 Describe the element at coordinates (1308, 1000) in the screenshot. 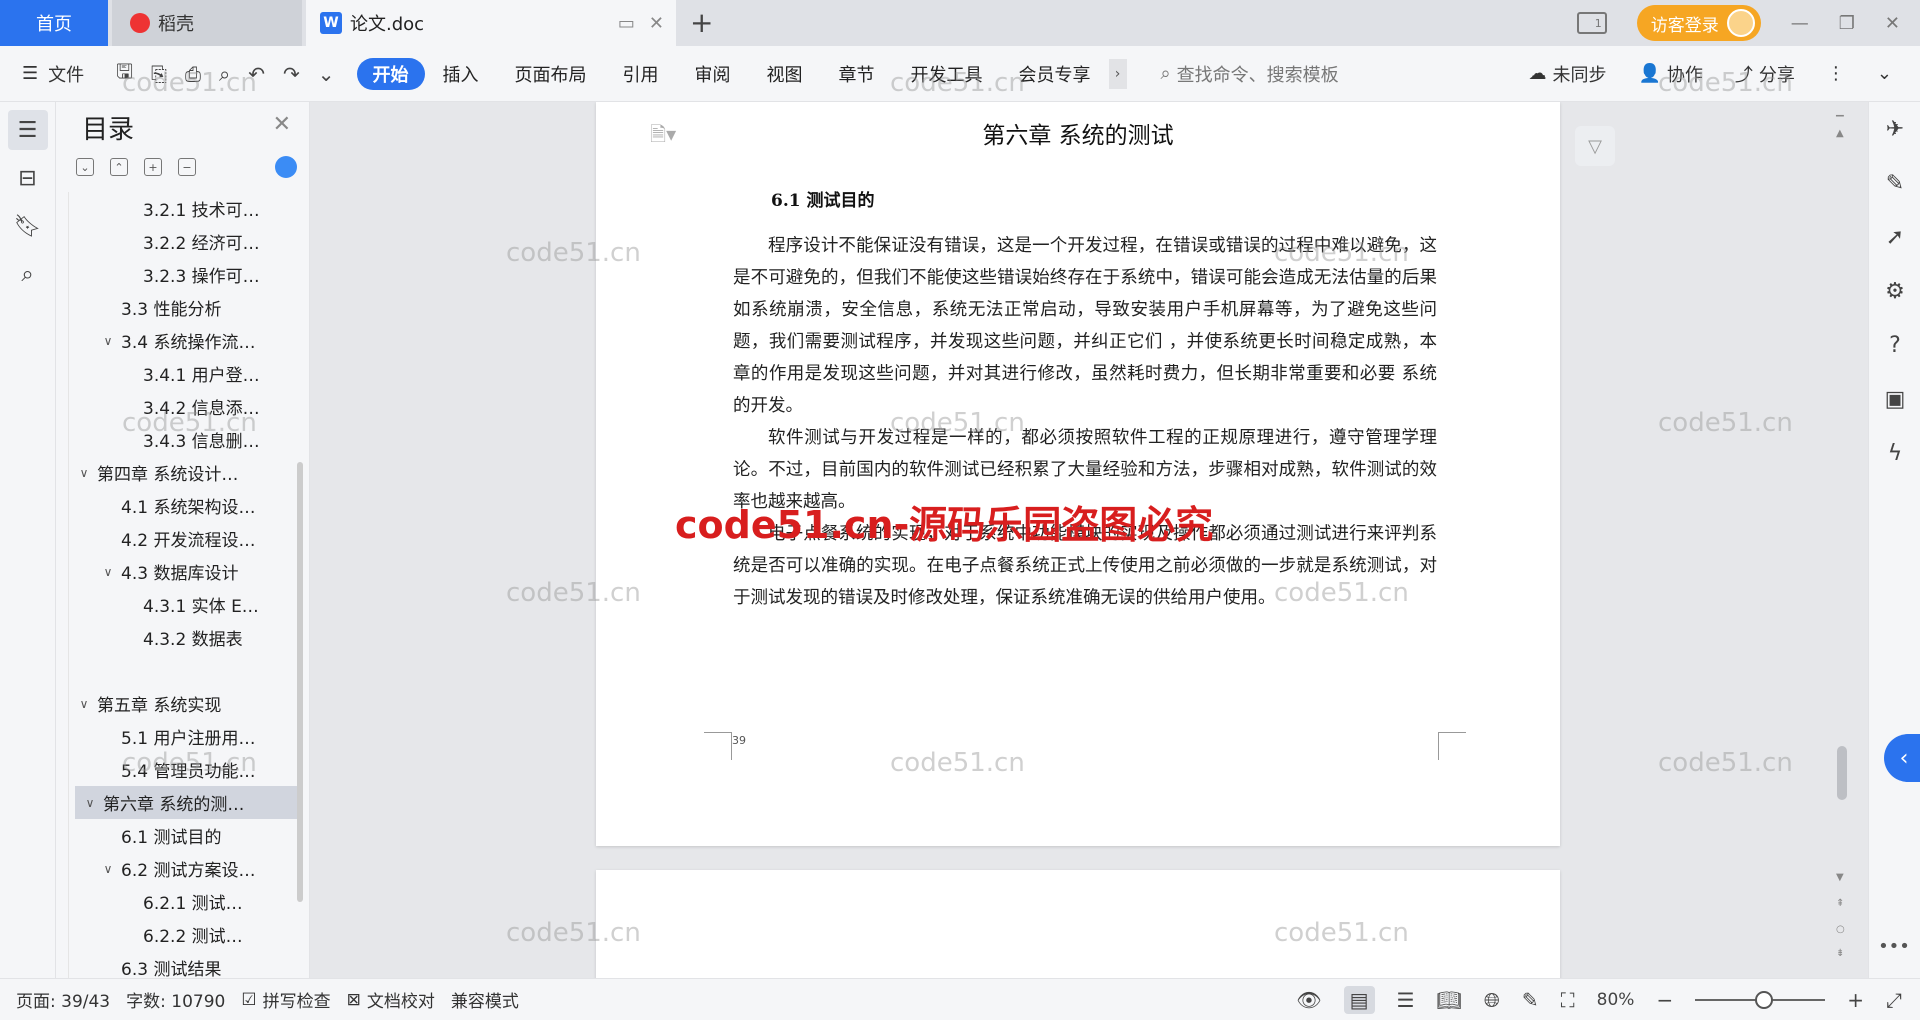

I see `eye-protect-icon: 👁` at that location.